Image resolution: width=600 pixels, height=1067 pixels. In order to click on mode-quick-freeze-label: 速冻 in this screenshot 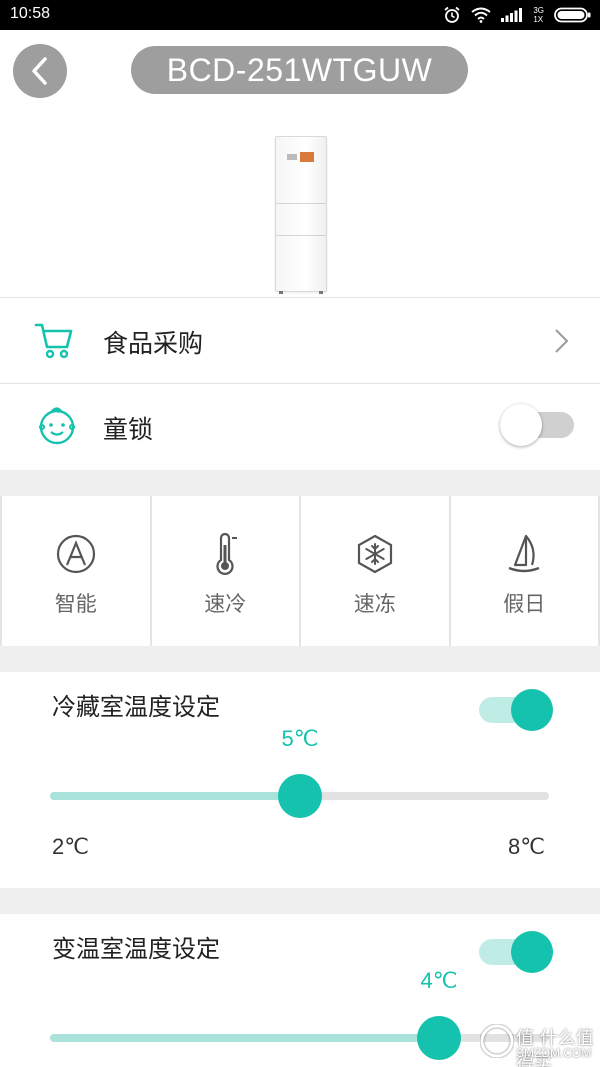, I will do `click(374, 604)`.